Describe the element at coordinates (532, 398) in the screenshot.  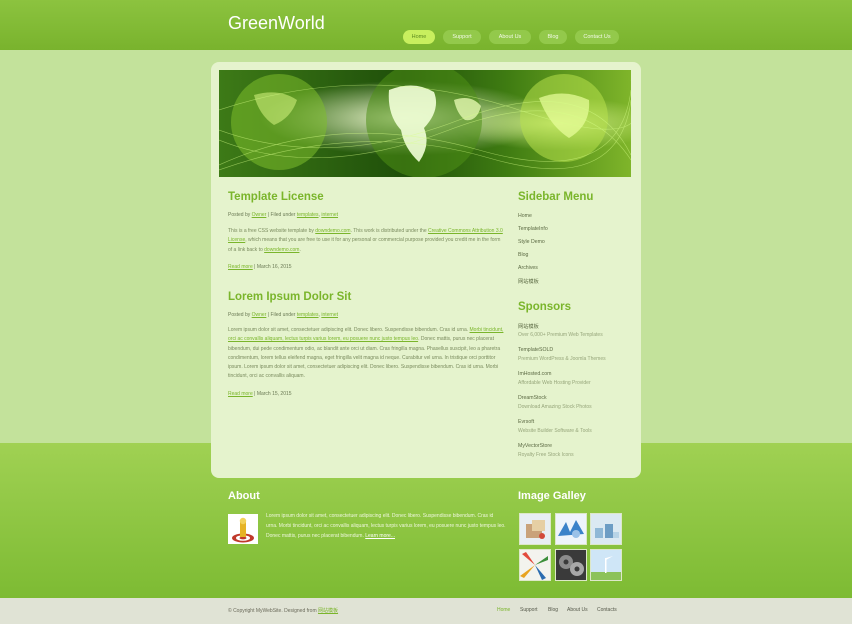
I see `sponsor-link: DreamStock` at that location.